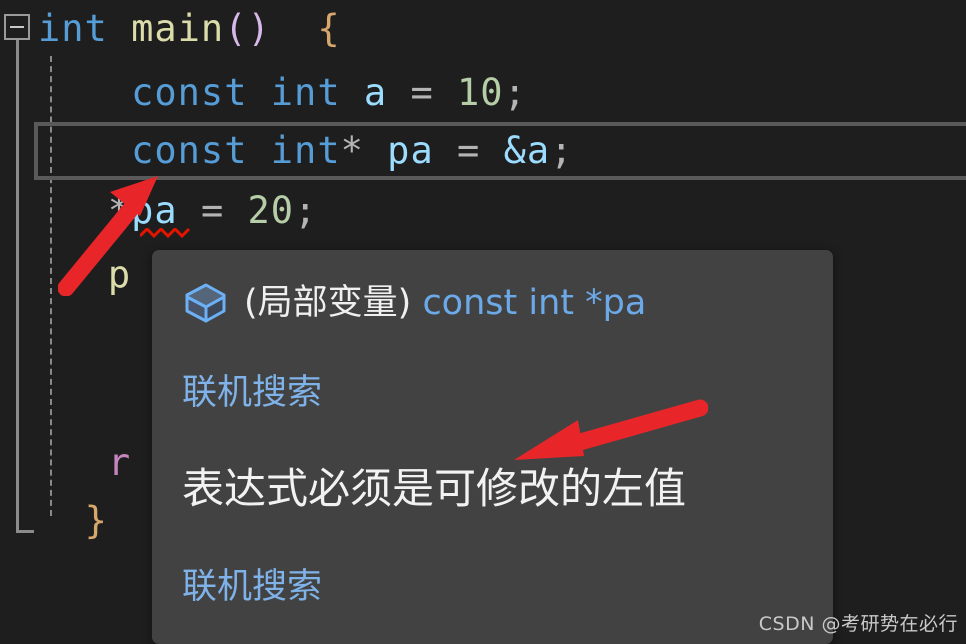 Image resolution: width=966 pixels, height=644 pixels. What do you see at coordinates (73, 521) in the screenshot?
I see `code-line-7: }` at bounding box center [73, 521].